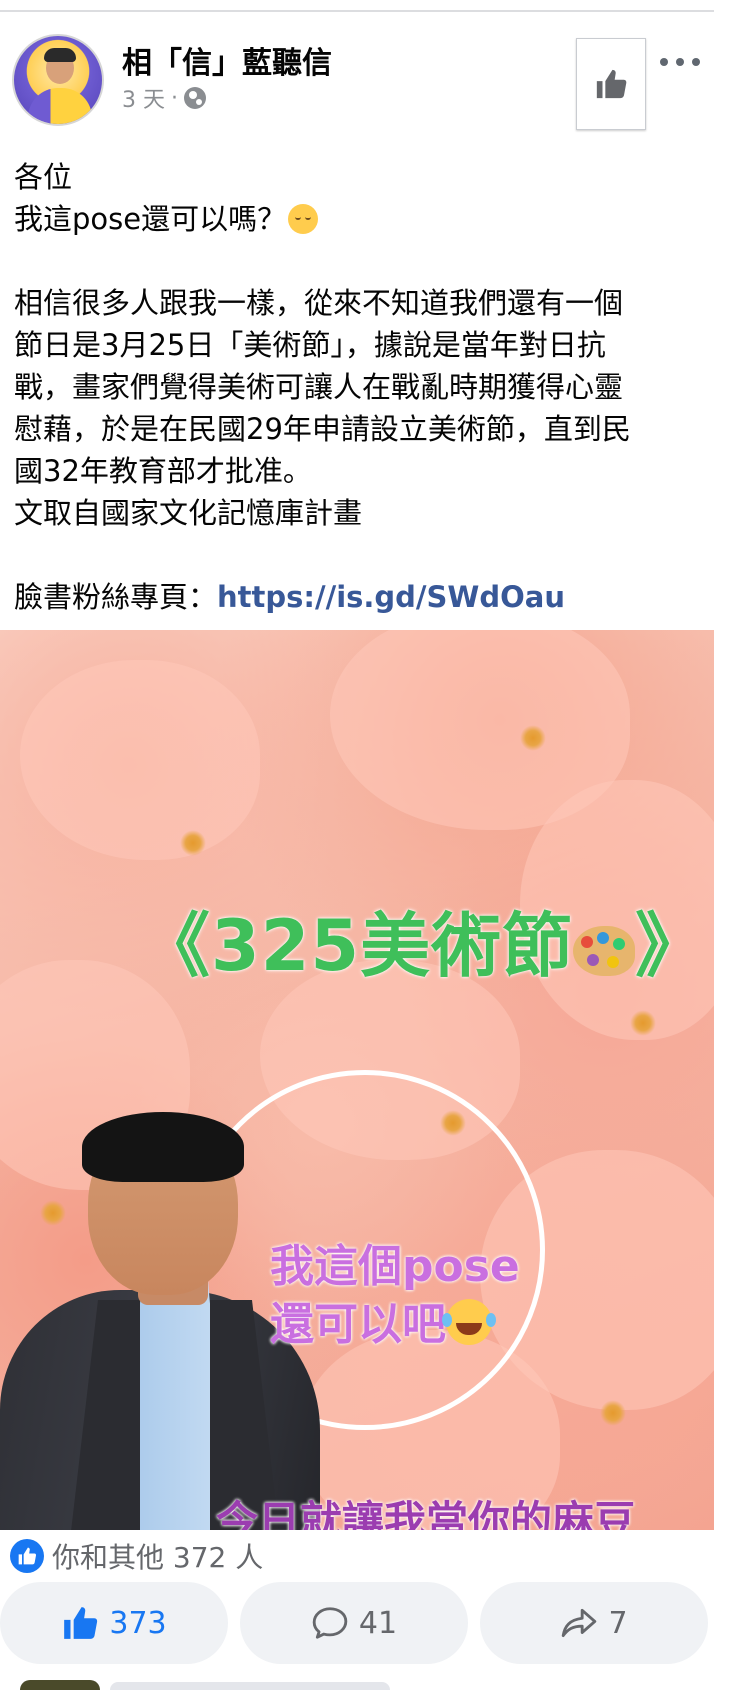  I want to click on fanpage-link: https://is.gd/SWdOau, so click(391, 597).